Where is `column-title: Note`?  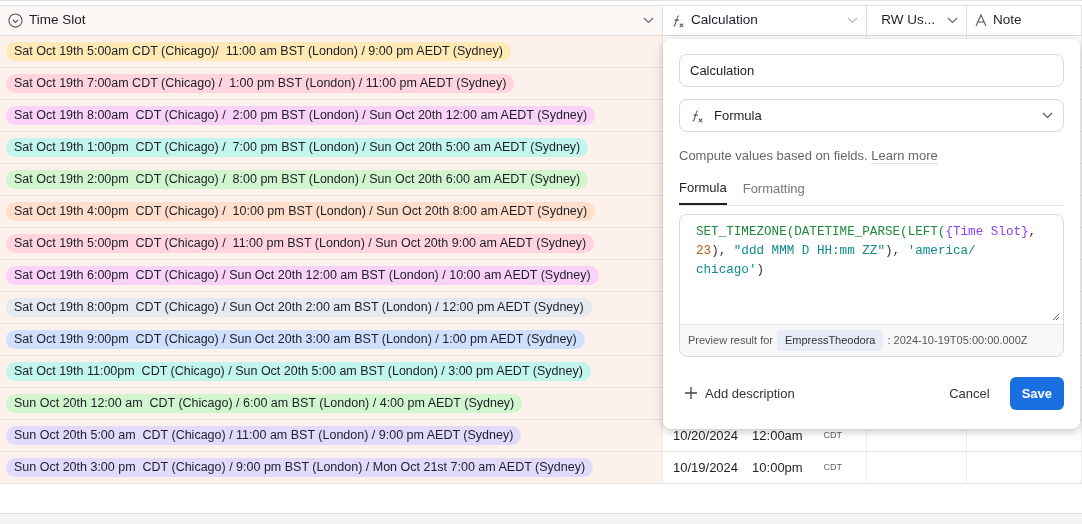 column-title: Note is located at coordinates (1007, 20).